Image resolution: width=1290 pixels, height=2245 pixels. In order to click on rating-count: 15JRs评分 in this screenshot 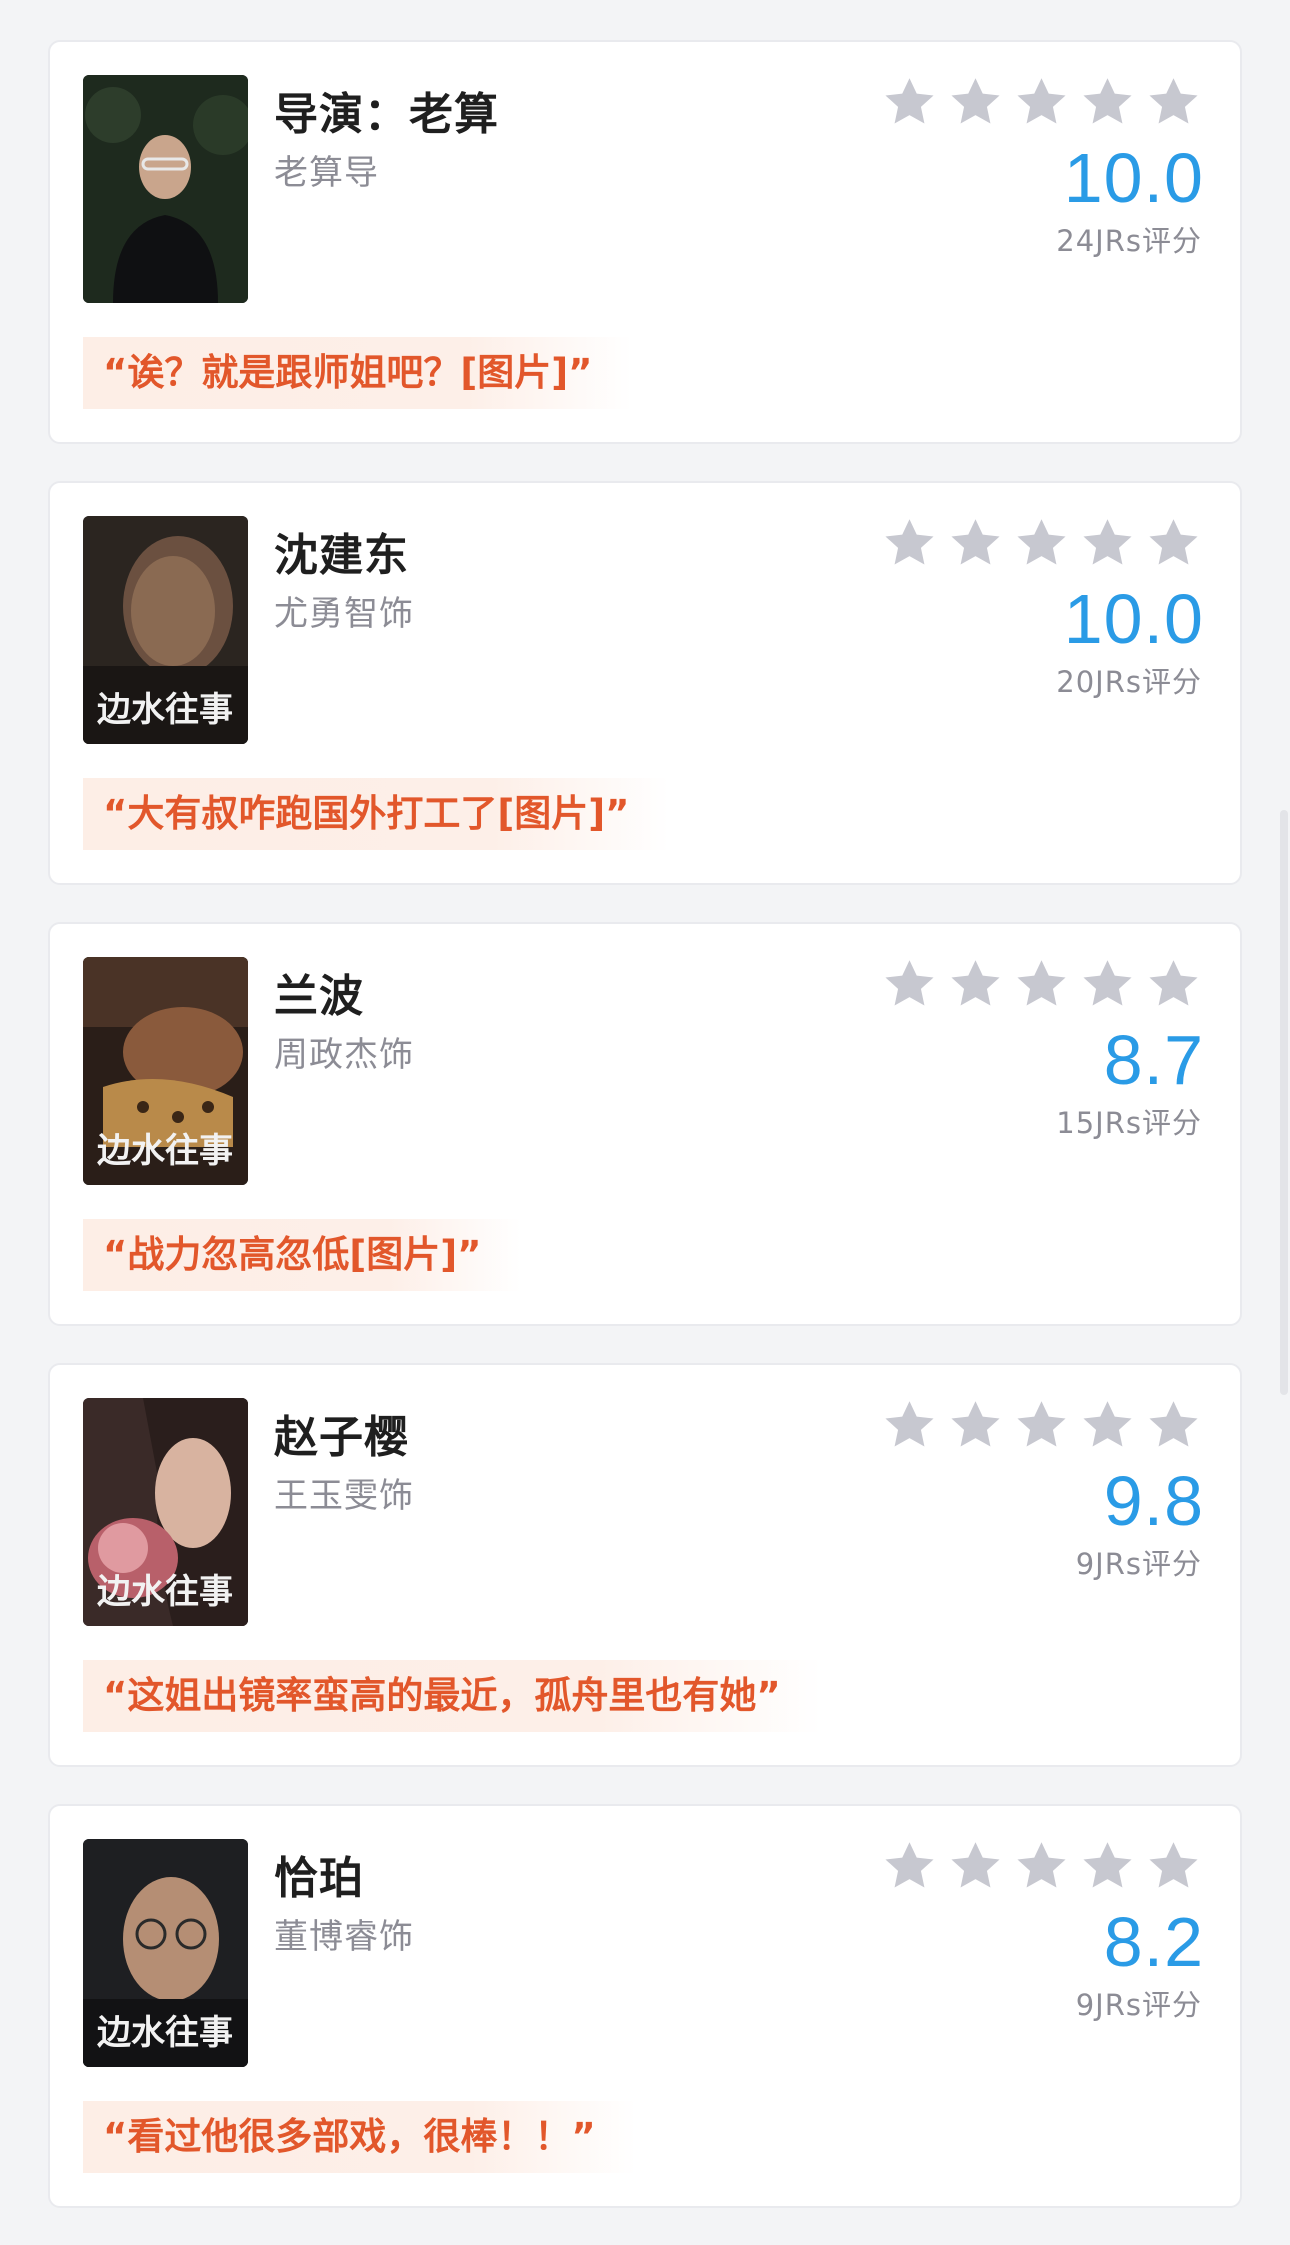, I will do `click(1129, 1123)`.